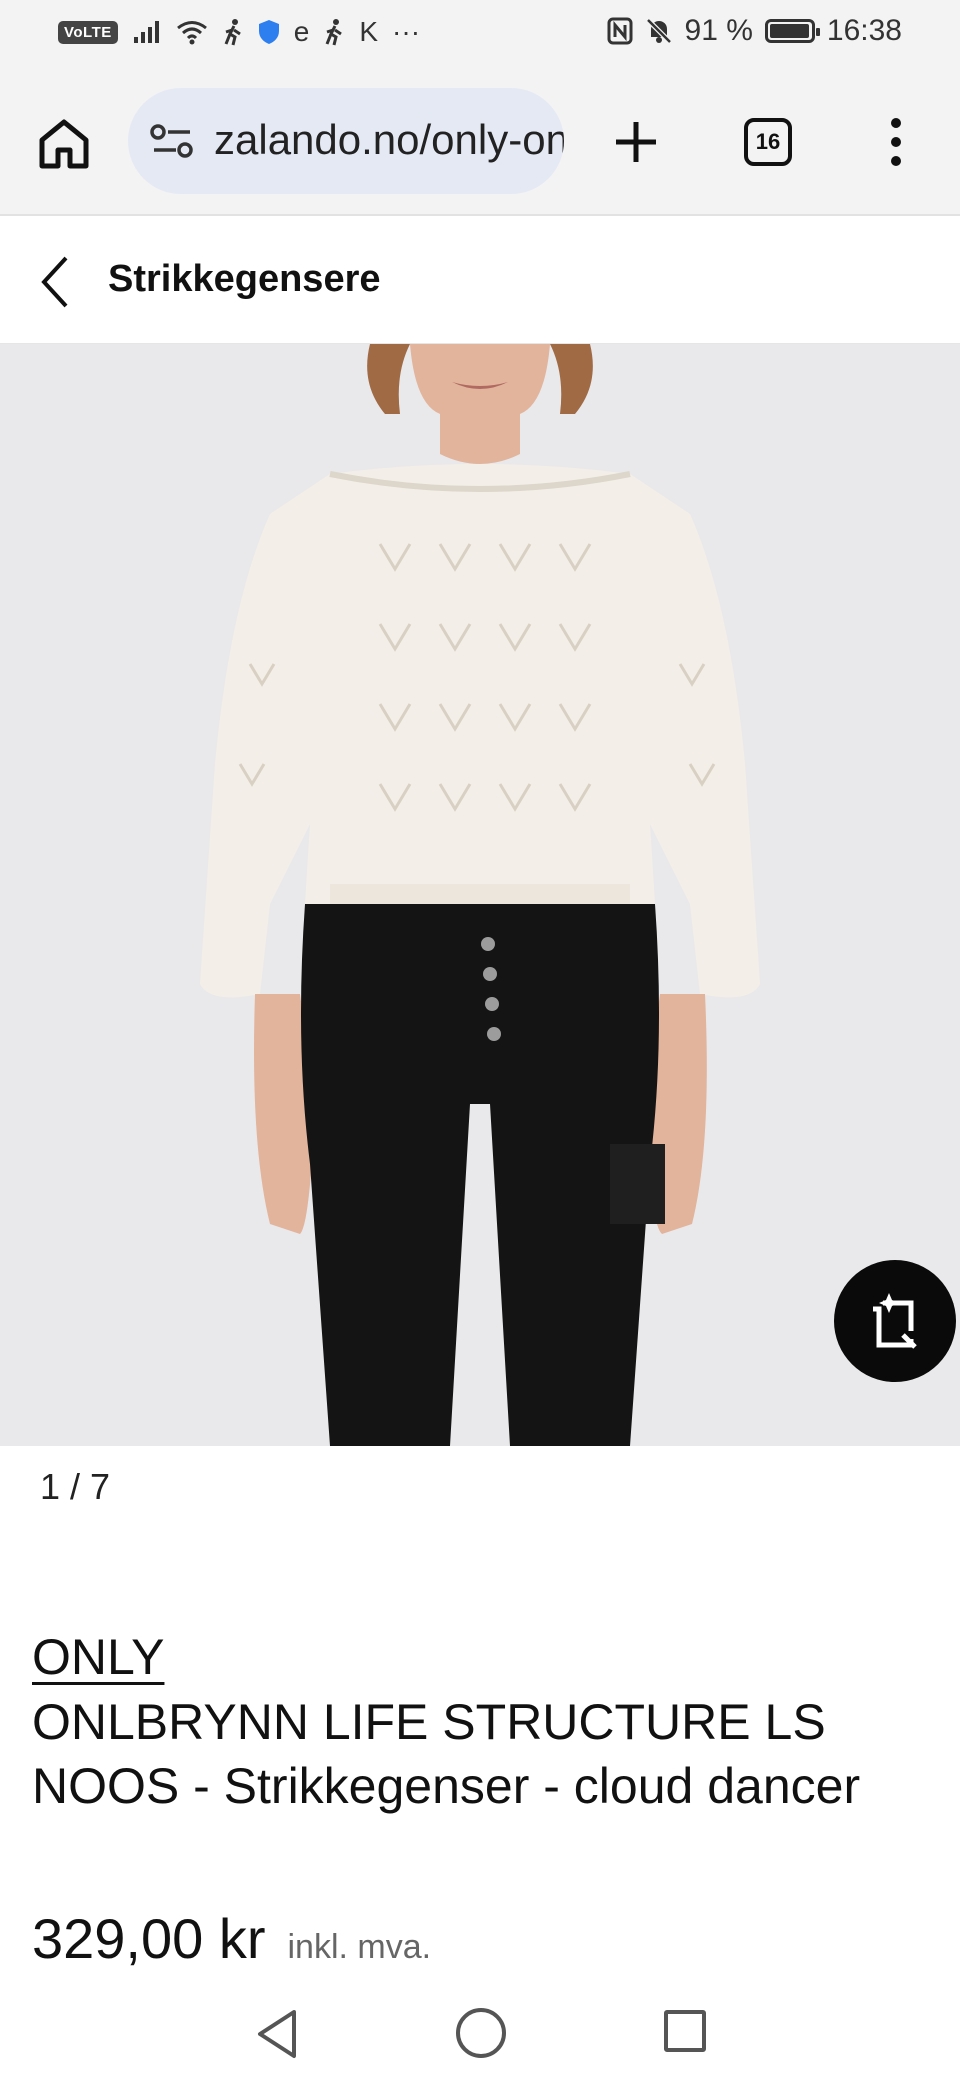  I want to click on plus-icon, so click(636, 142).